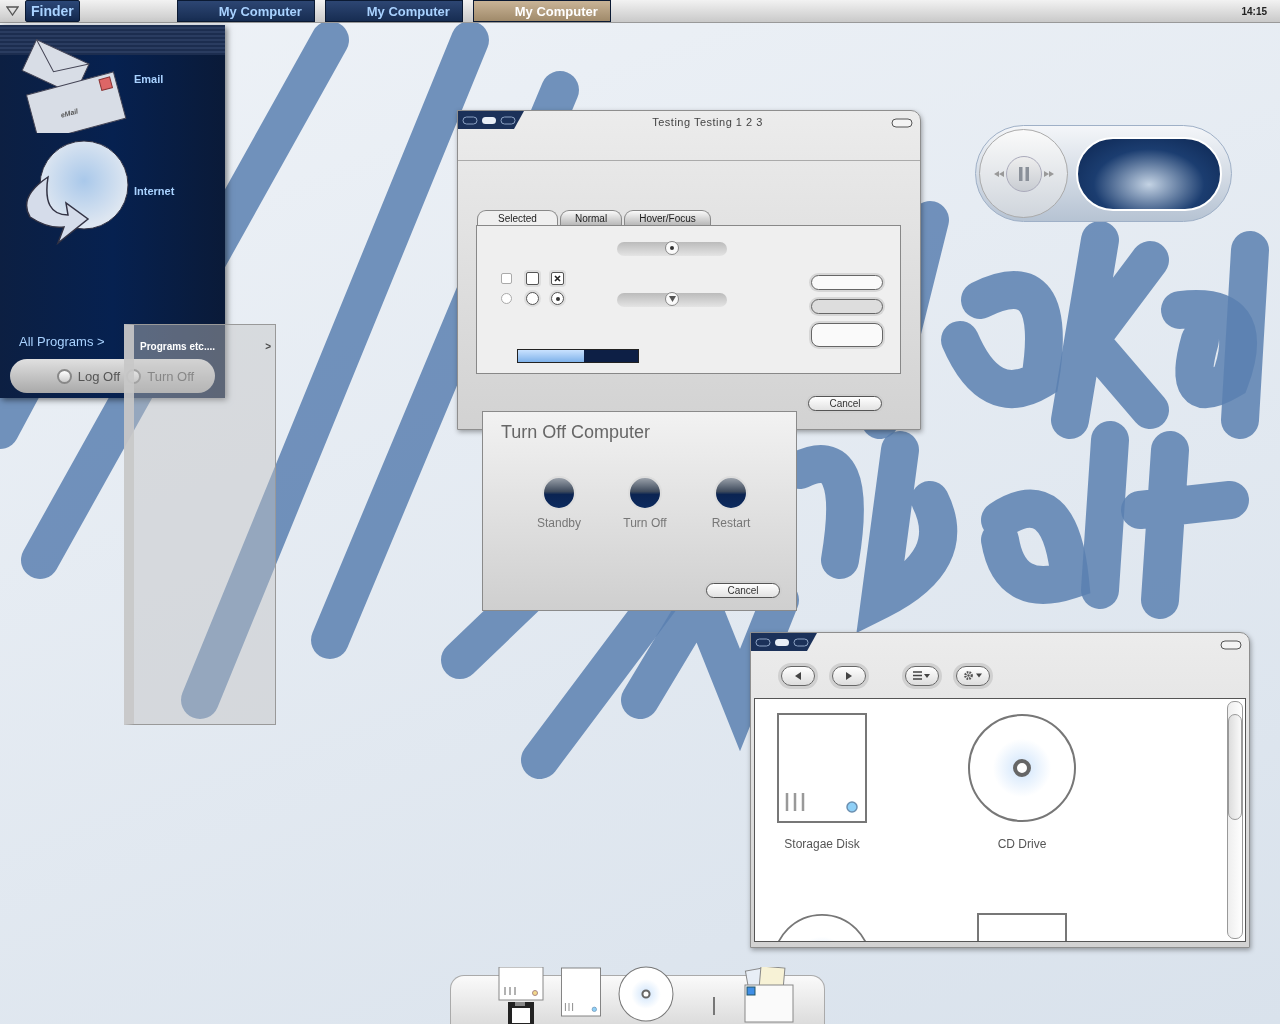  What do you see at coordinates (822, 782) in the screenshot?
I see `file-item: Storagae Disk` at bounding box center [822, 782].